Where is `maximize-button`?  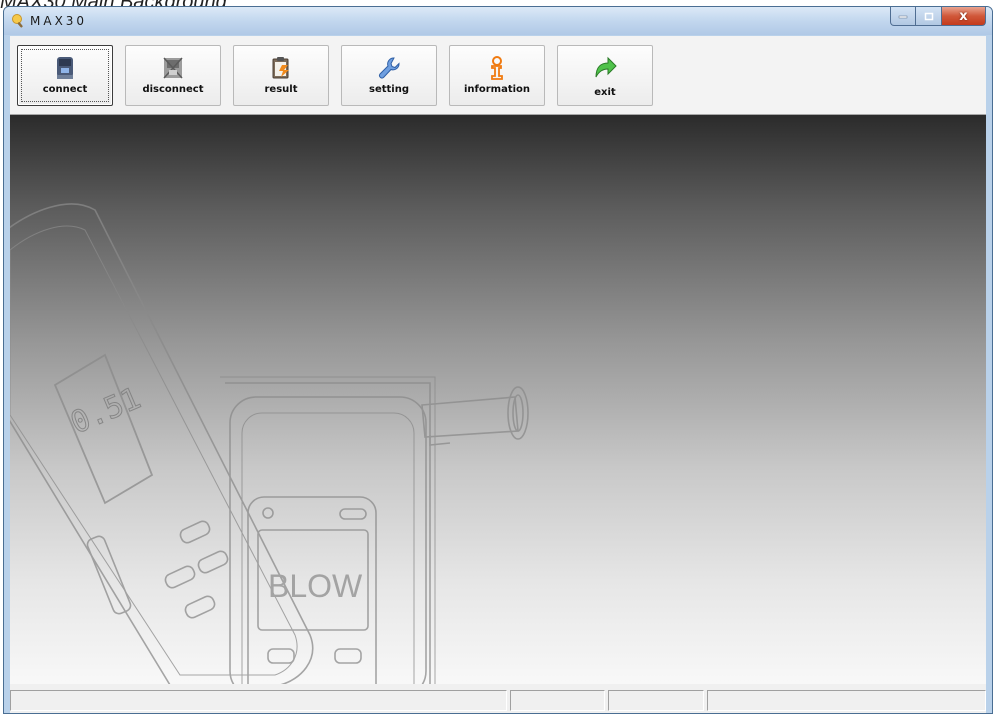 maximize-button is located at coordinates (929, 16).